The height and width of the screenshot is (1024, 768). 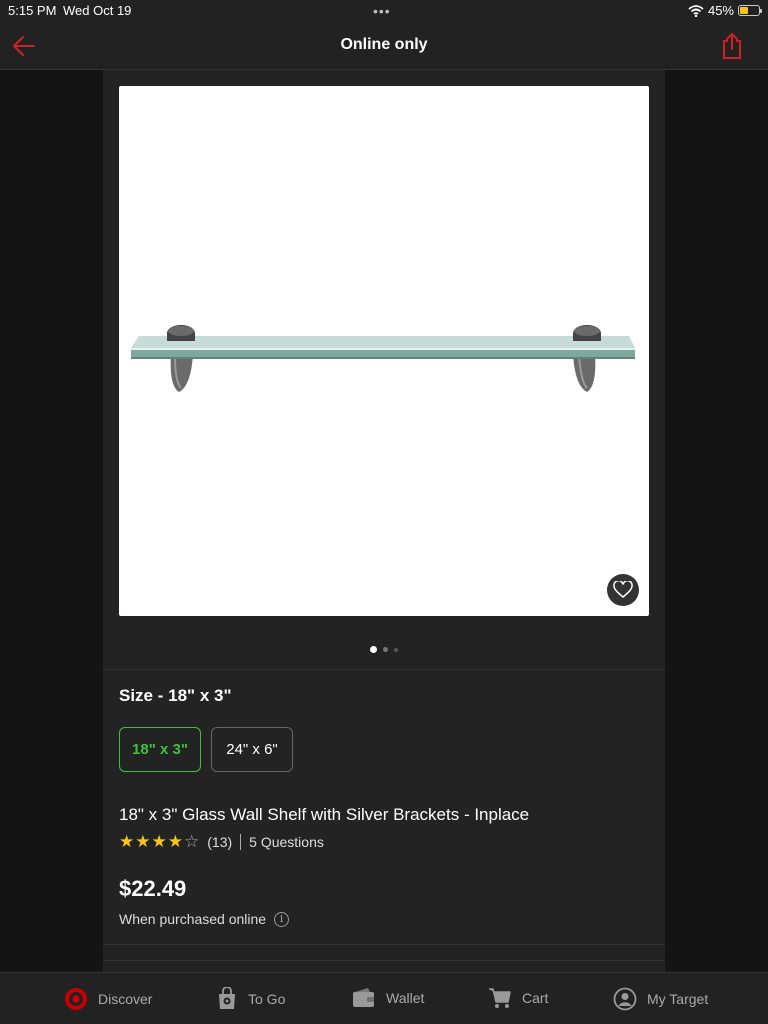 I want to click on tab-to-go: To Go, so click(x=250, y=999).